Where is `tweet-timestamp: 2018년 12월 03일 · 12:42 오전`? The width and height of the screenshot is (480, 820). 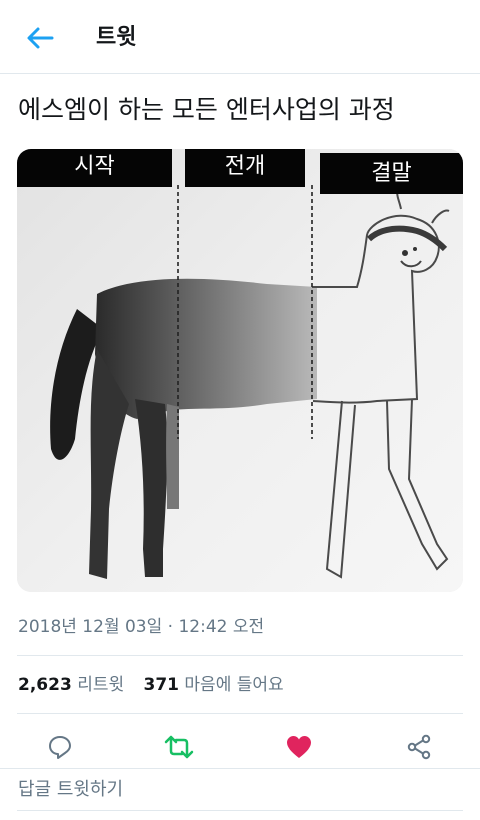 tweet-timestamp: 2018년 12월 03일 · 12:42 오전 is located at coordinates (141, 627).